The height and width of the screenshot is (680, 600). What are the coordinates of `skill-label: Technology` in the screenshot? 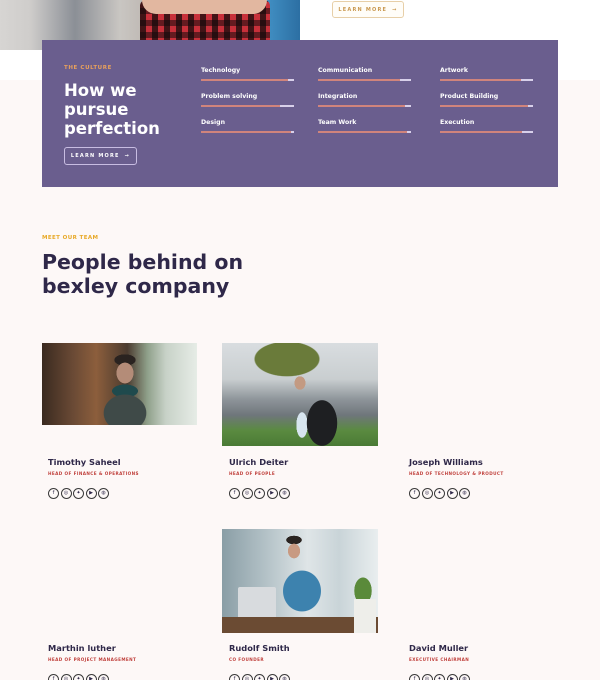 It's located at (221, 70).